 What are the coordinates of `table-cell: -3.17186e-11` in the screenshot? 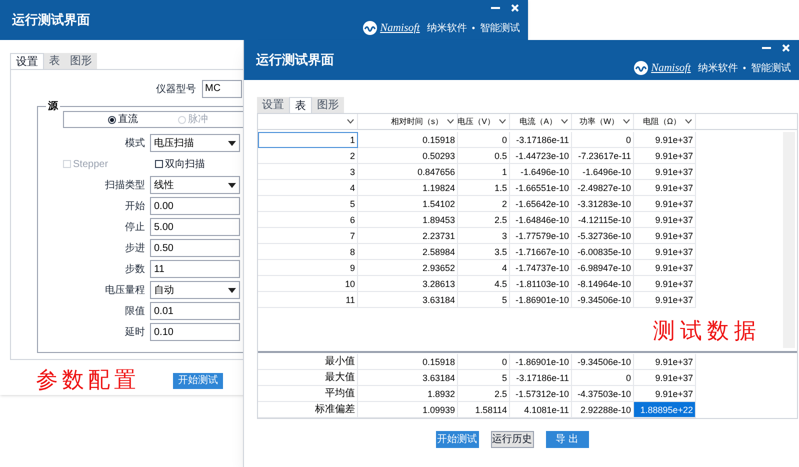 It's located at (541, 140).